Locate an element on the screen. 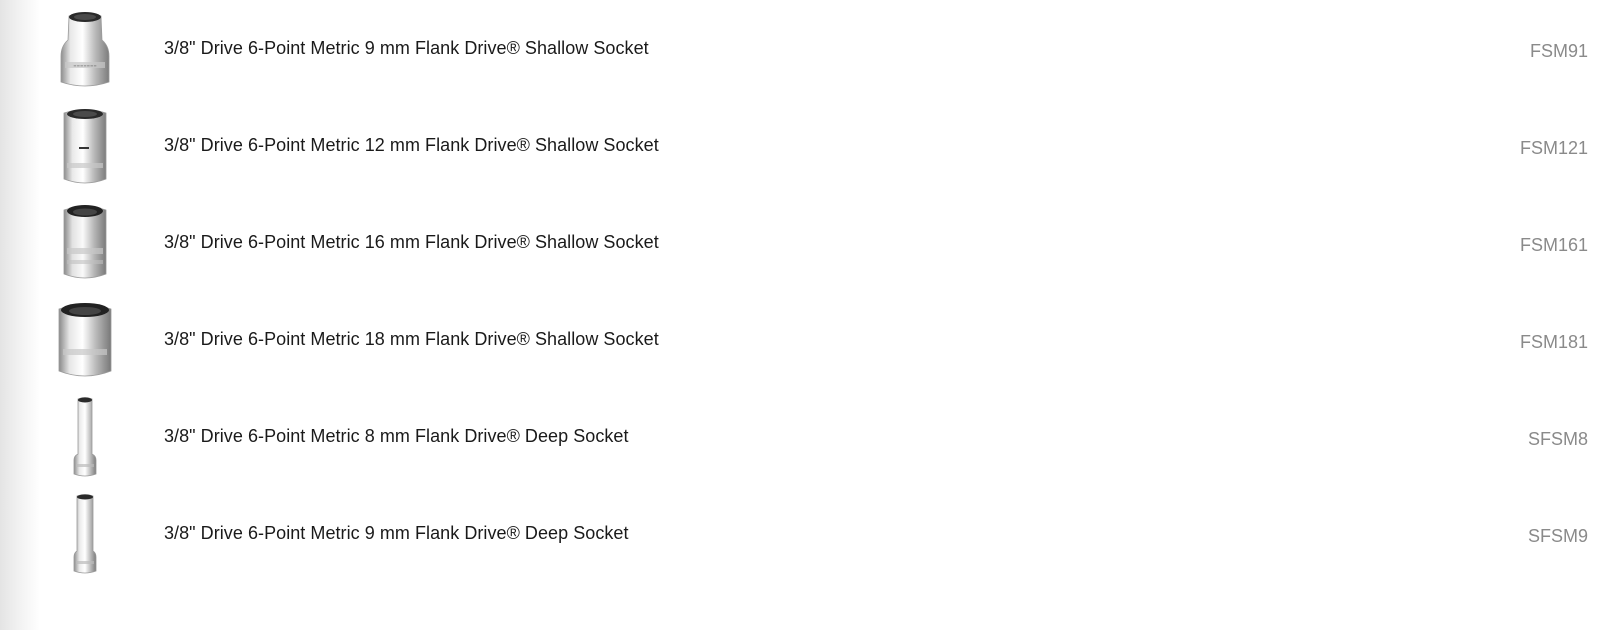  product-sku: FSM91 is located at coordinates (1558, 51).